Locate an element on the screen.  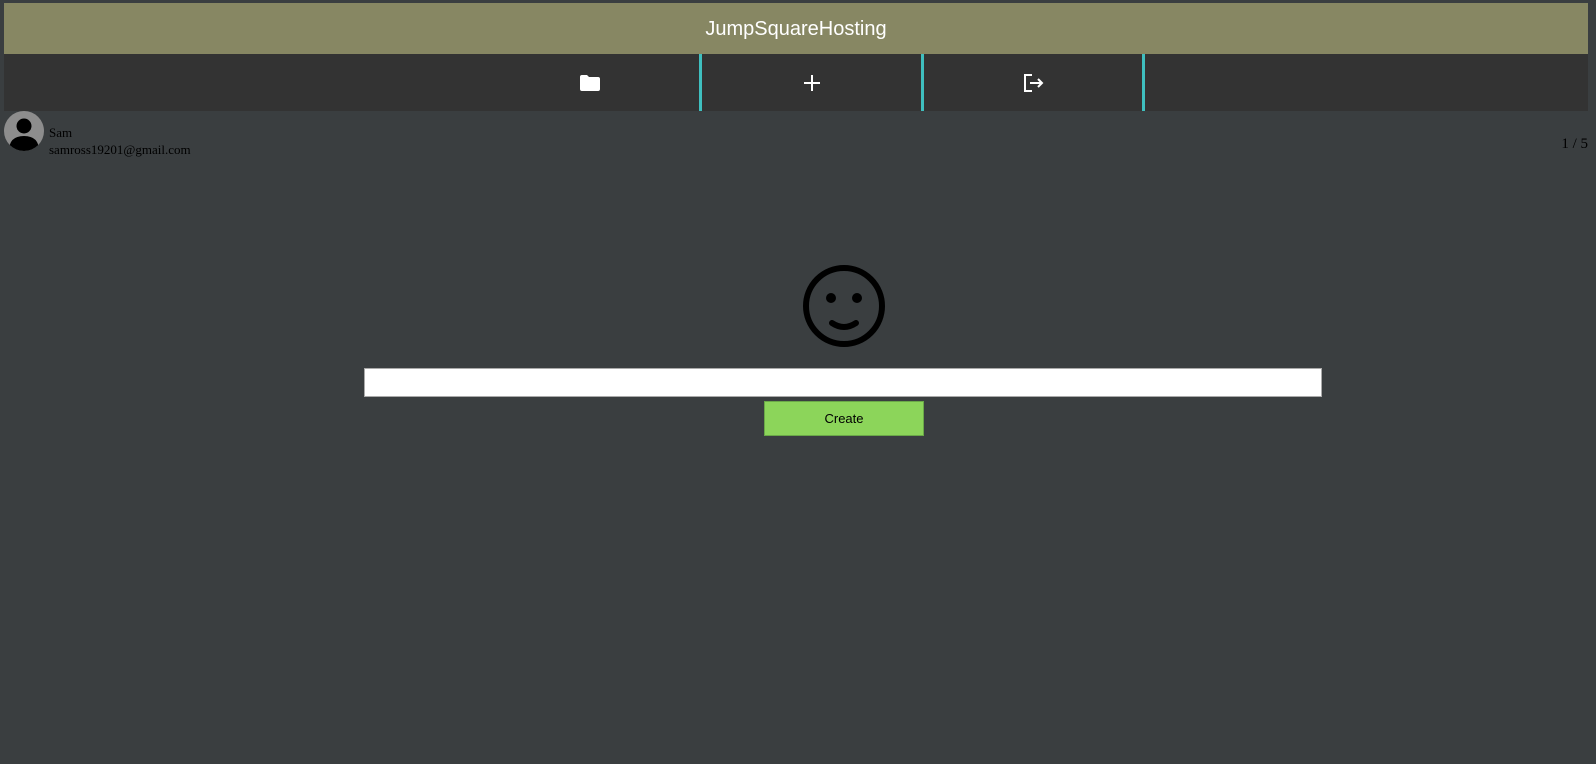
app-title: JumpSquareHosting is located at coordinates (796, 28).